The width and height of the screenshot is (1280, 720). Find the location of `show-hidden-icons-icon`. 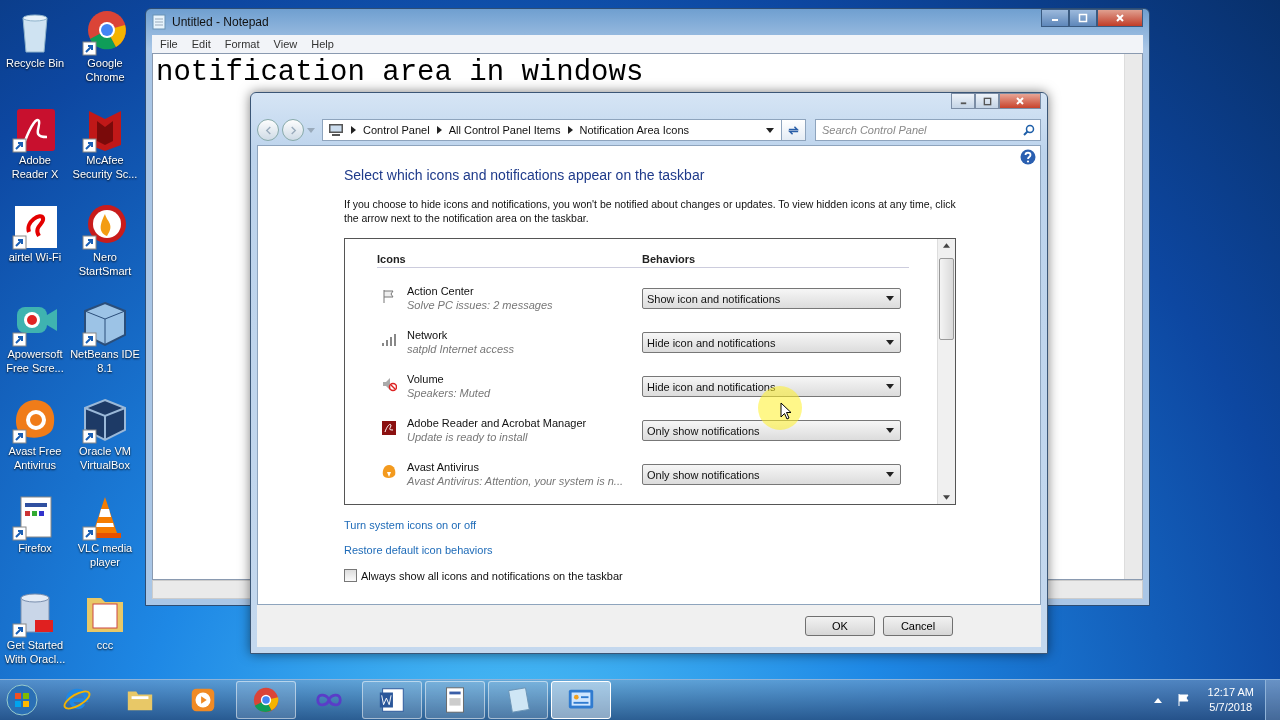

show-hidden-icons-icon is located at coordinates (1157, 700).